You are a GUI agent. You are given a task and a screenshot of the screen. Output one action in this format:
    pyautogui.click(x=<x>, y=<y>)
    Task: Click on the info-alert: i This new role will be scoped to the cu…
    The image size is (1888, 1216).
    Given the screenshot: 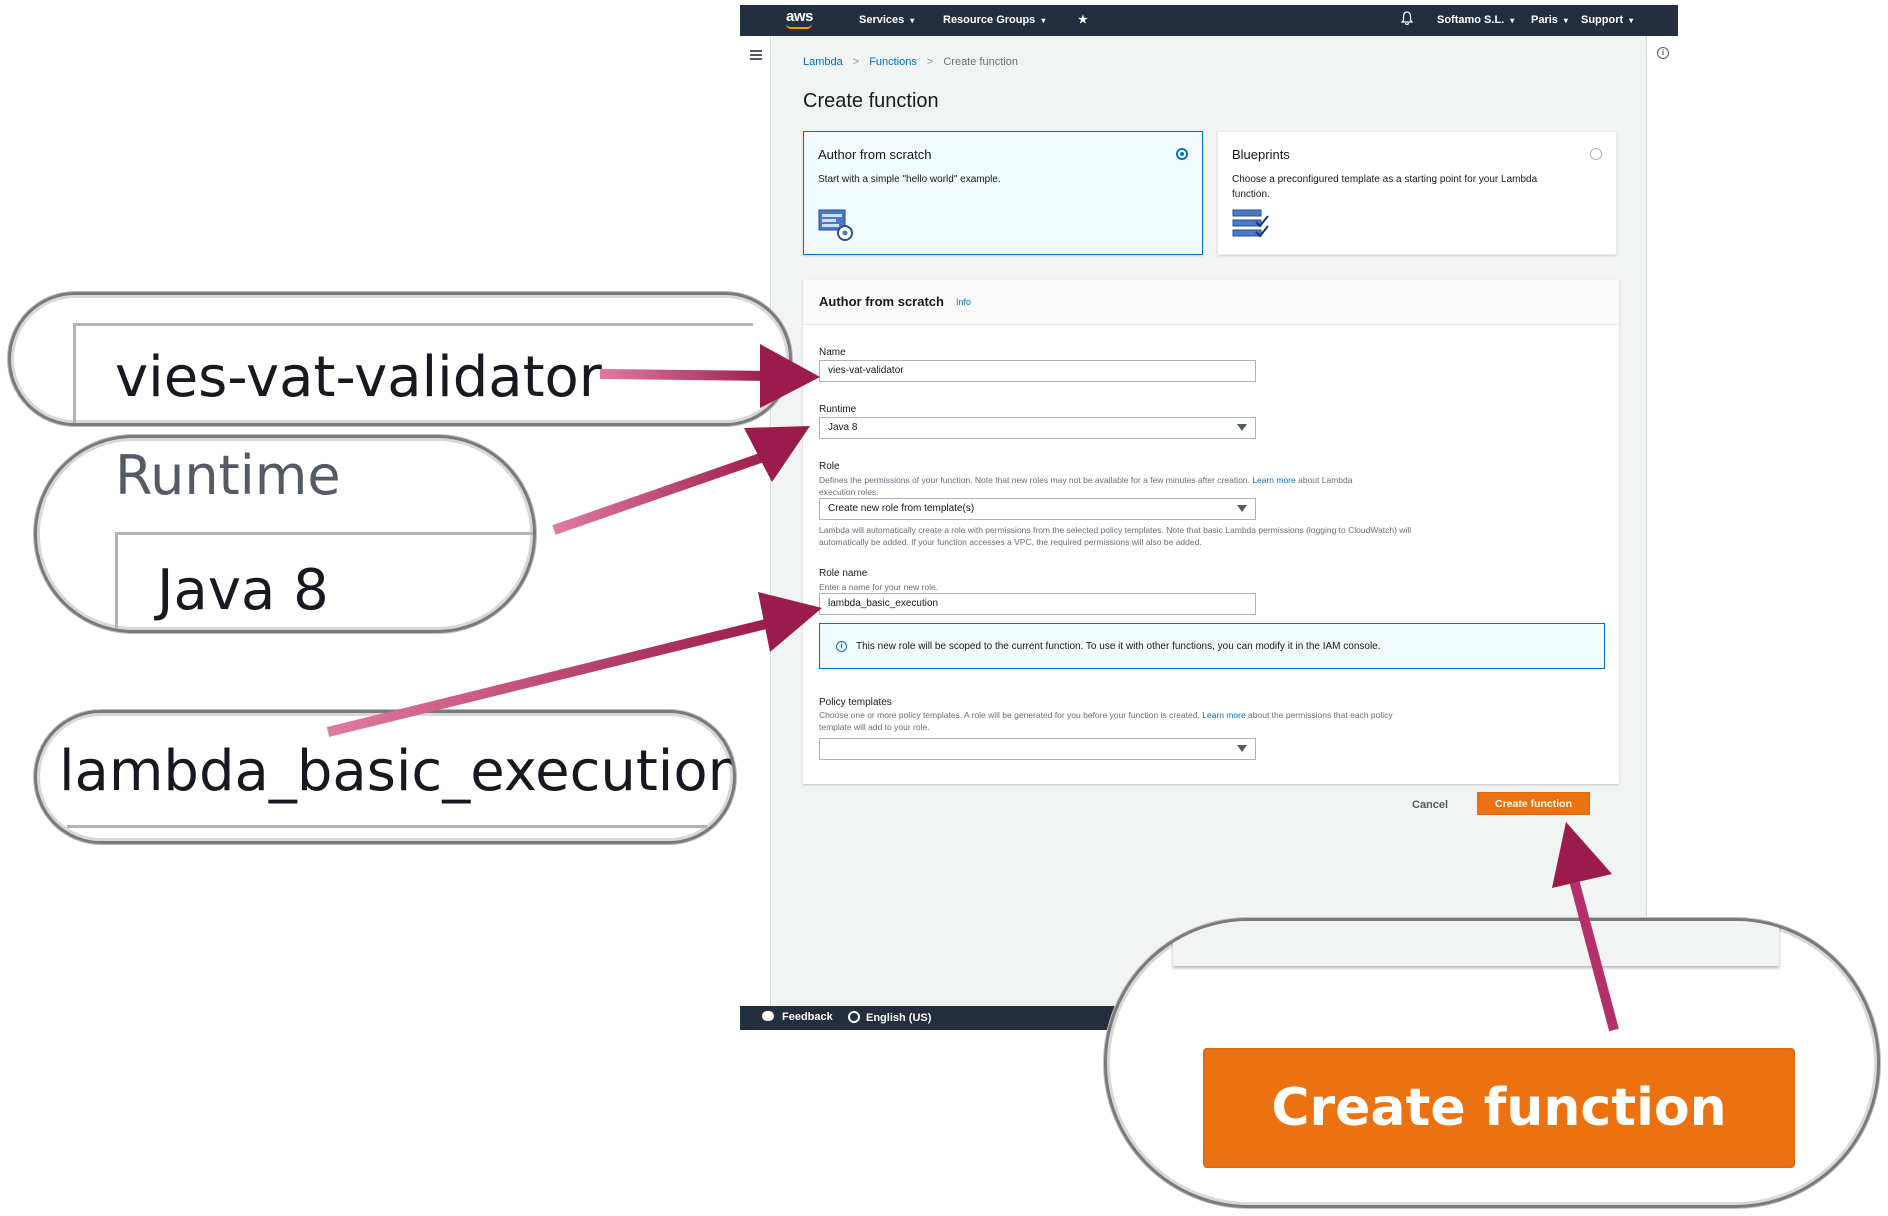 What is the action you would take?
    pyautogui.click(x=1212, y=646)
    